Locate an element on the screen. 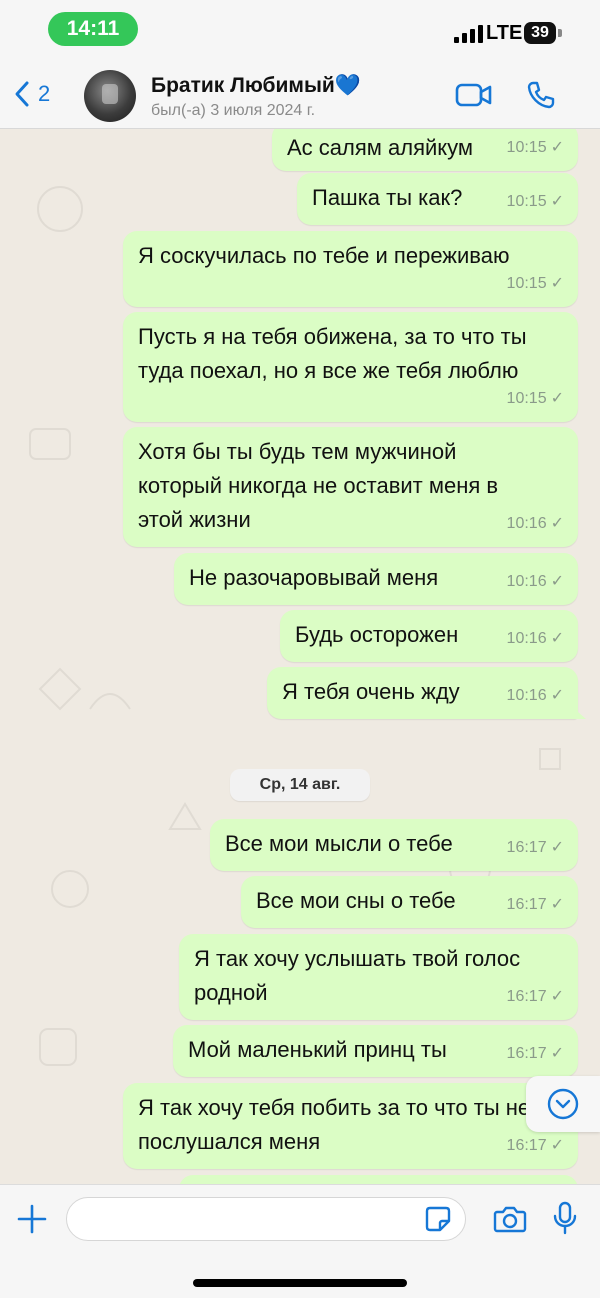  message-text: Я тебя очень жду is located at coordinates (371, 691).